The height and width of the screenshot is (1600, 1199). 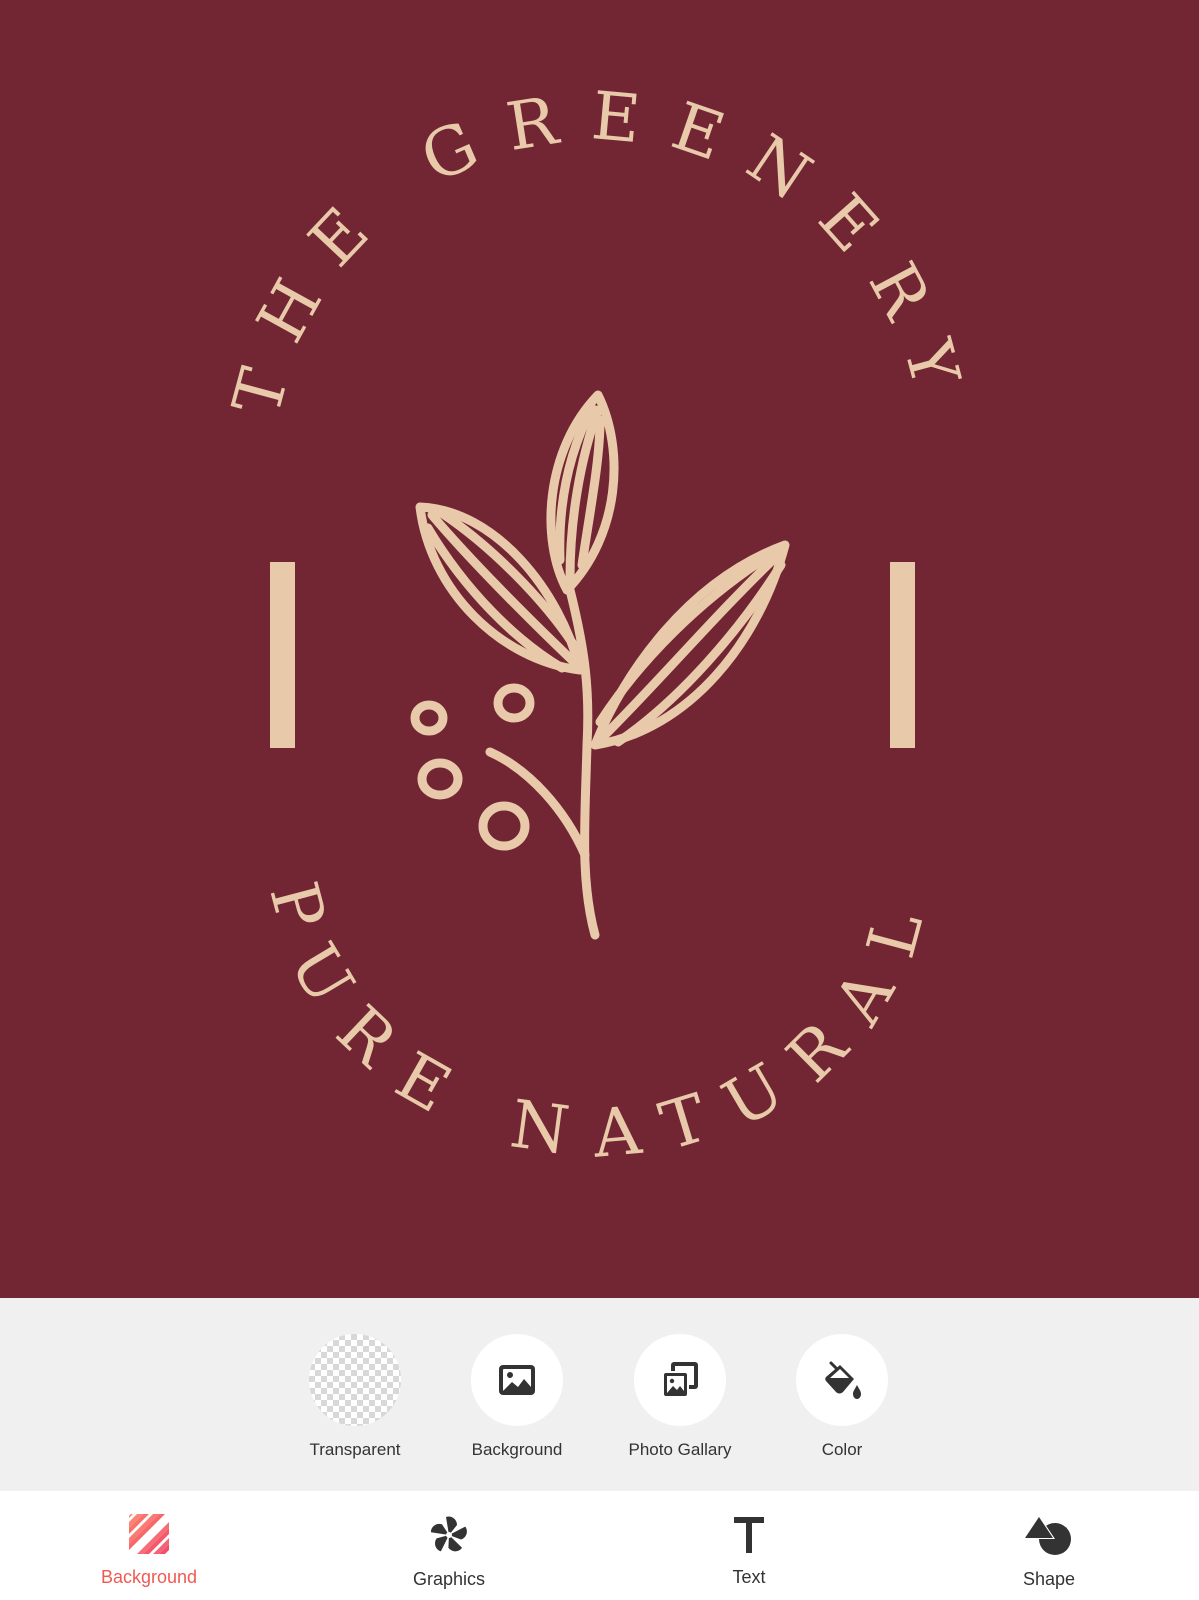 What do you see at coordinates (599, 1023) in the screenshot?
I see `logo-bottom-text: PURE NATURAL` at bounding box center [599, 1023].